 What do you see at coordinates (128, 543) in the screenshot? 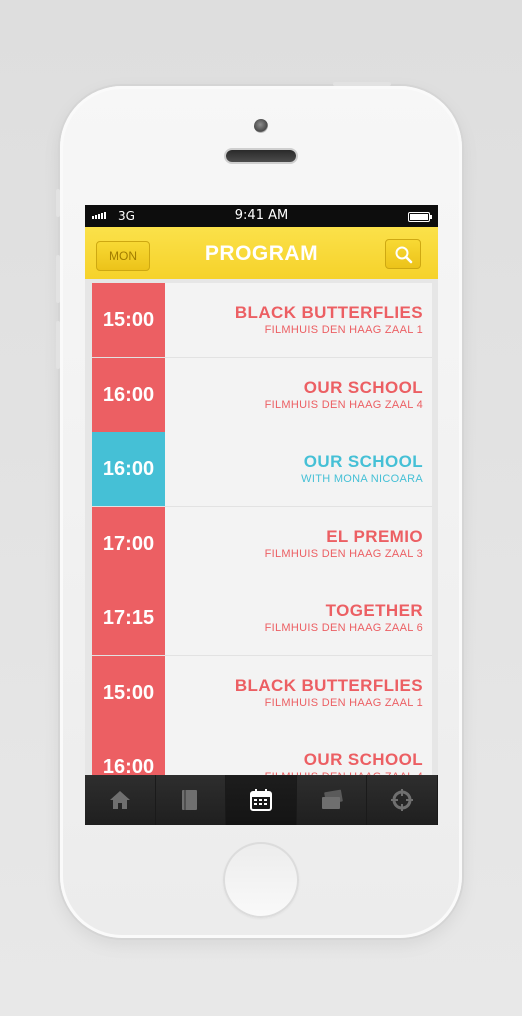
I see `showtime-block: 17:00` at bounding box center [128, 543].